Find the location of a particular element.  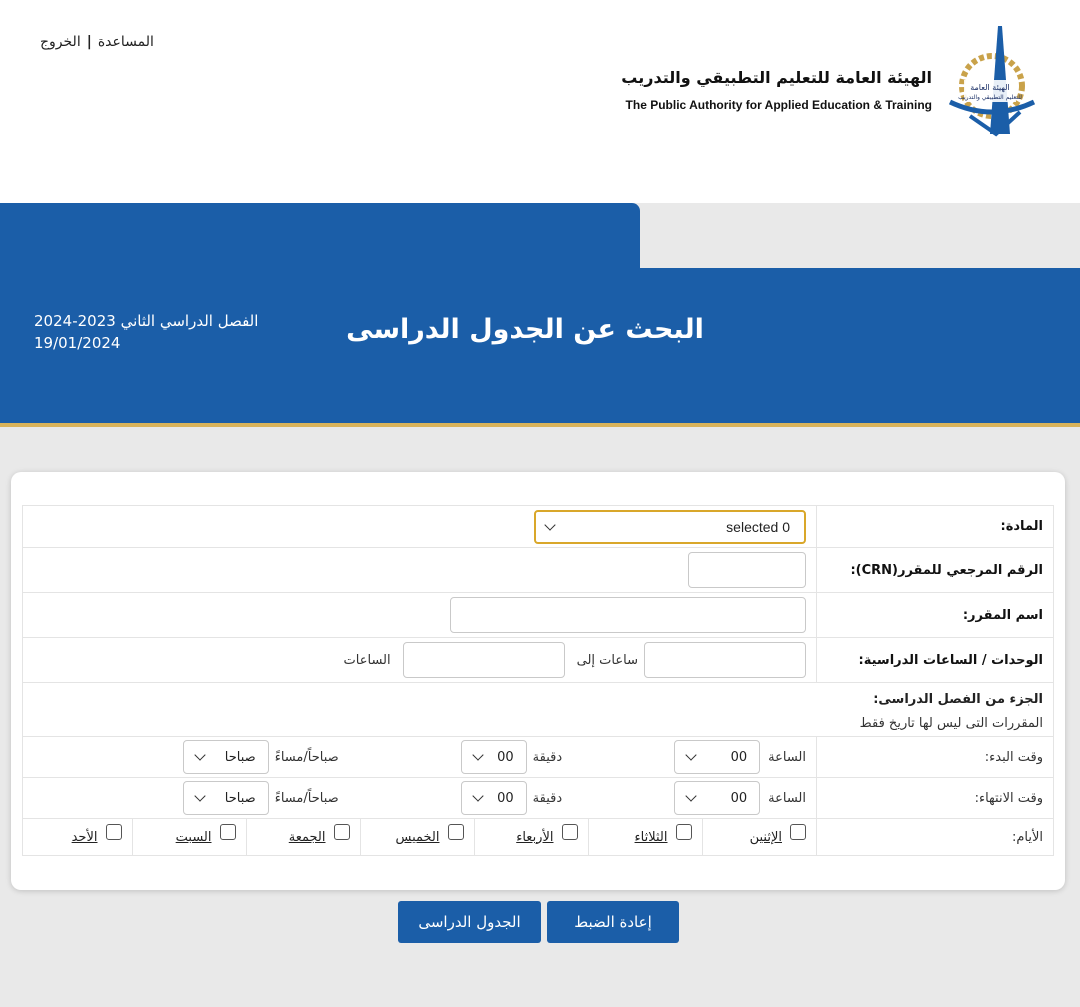

end-hour-value: 00 is located at coordinates (739, 798).